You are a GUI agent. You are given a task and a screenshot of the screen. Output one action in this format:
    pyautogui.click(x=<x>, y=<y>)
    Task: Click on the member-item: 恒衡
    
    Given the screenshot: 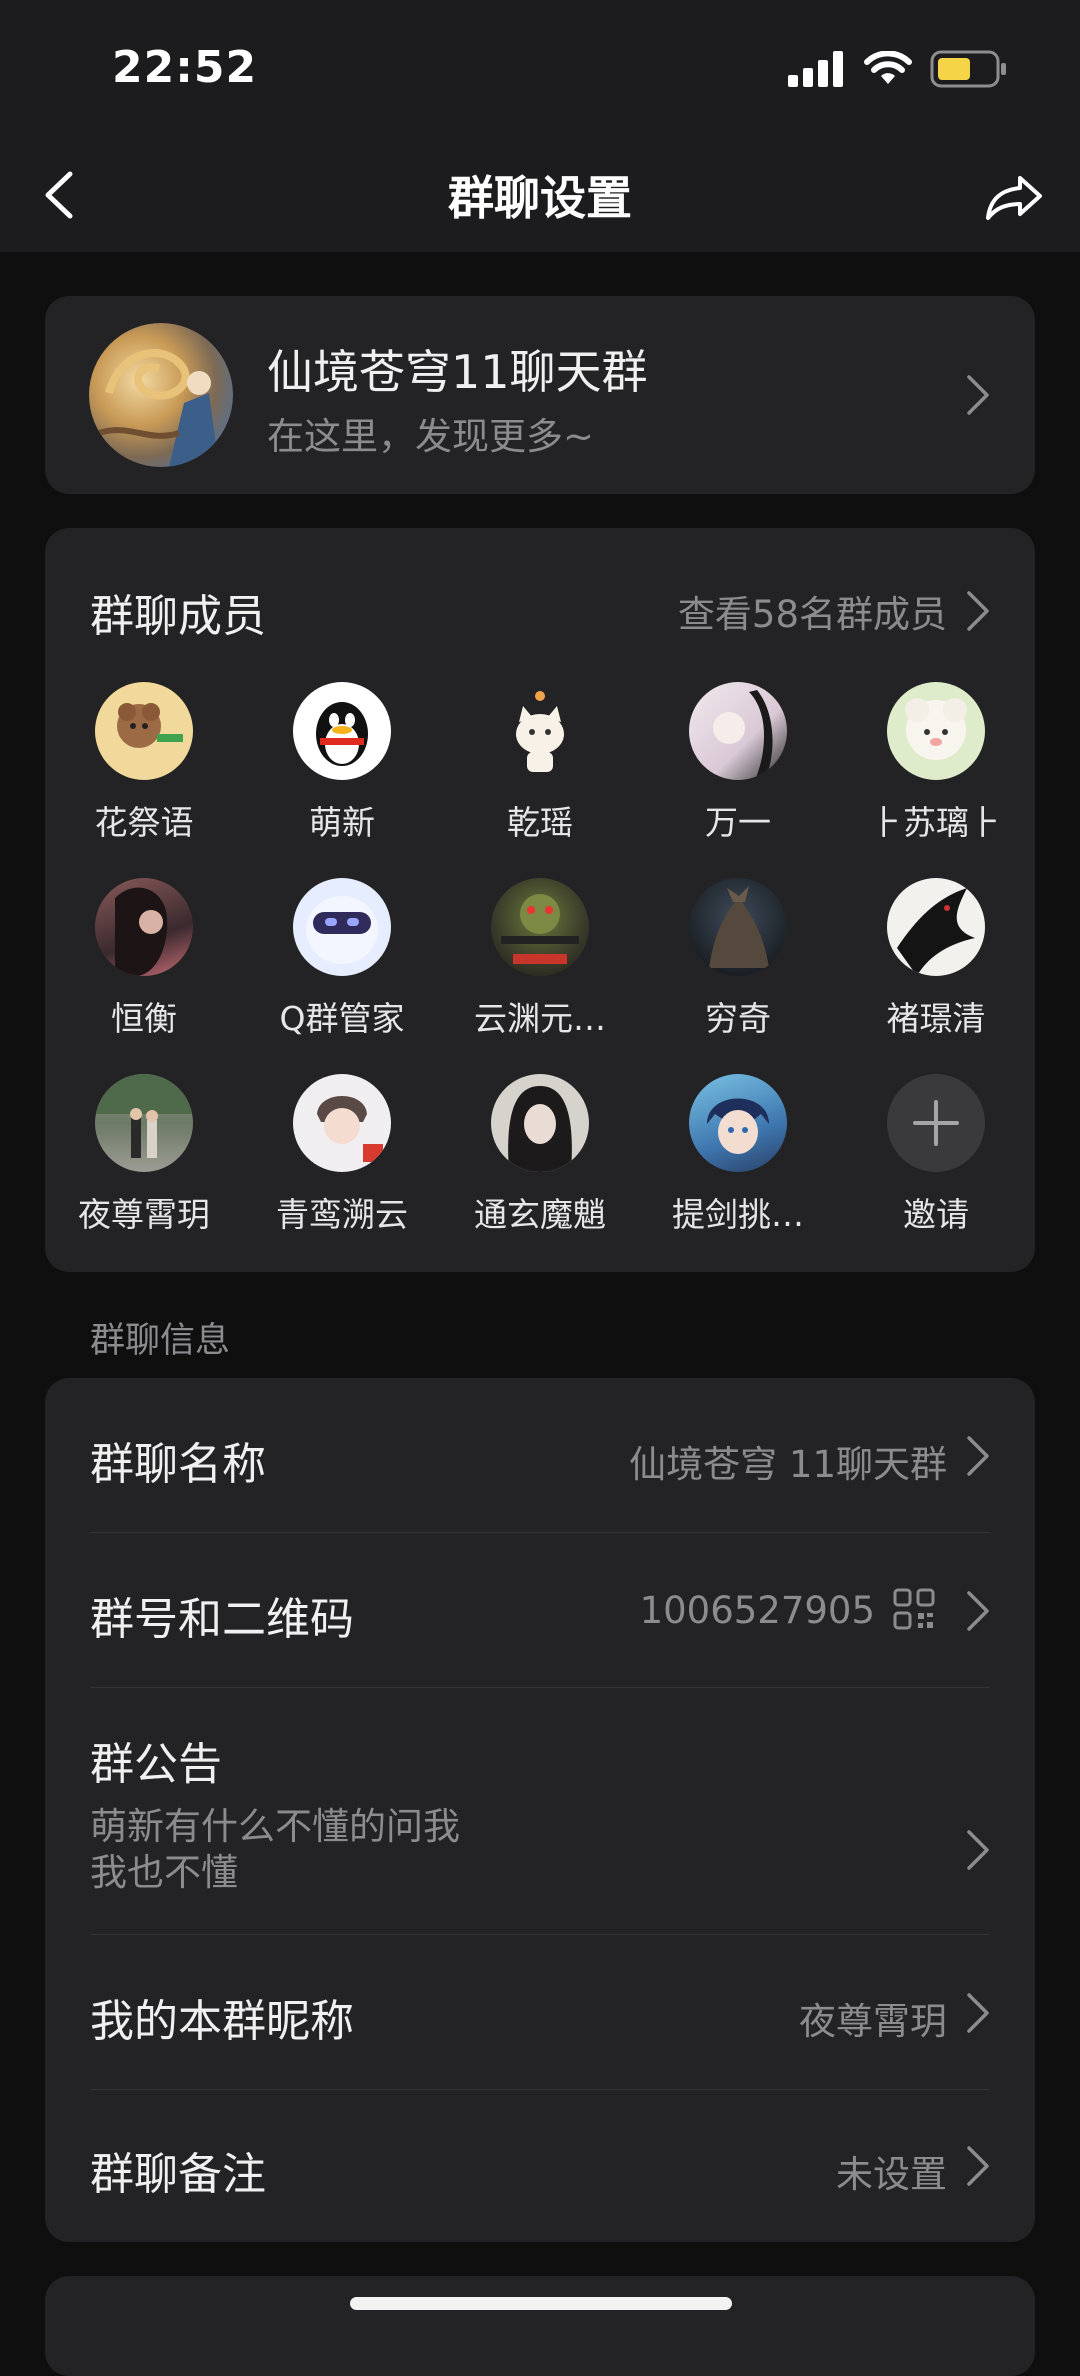 What is the action you would take?
    pyautogui.click(x=144, y=959)
    